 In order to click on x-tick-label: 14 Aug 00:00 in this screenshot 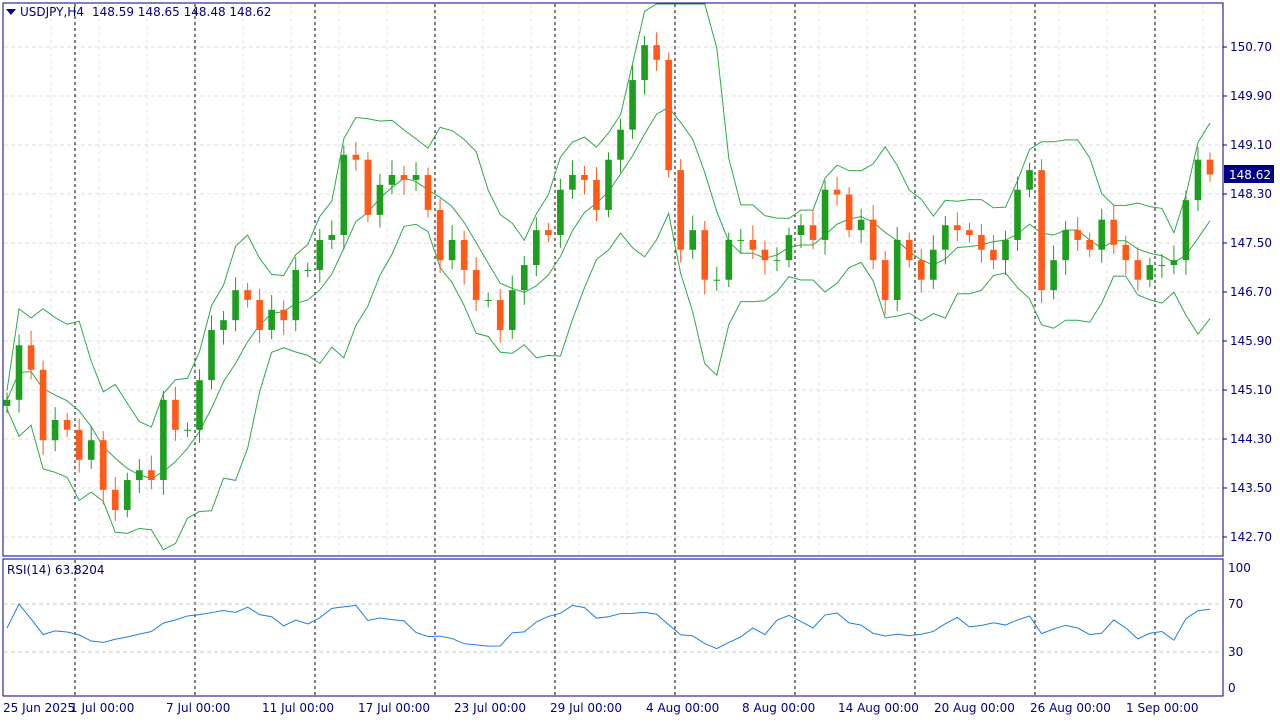, I will do `click(878, 708)`.